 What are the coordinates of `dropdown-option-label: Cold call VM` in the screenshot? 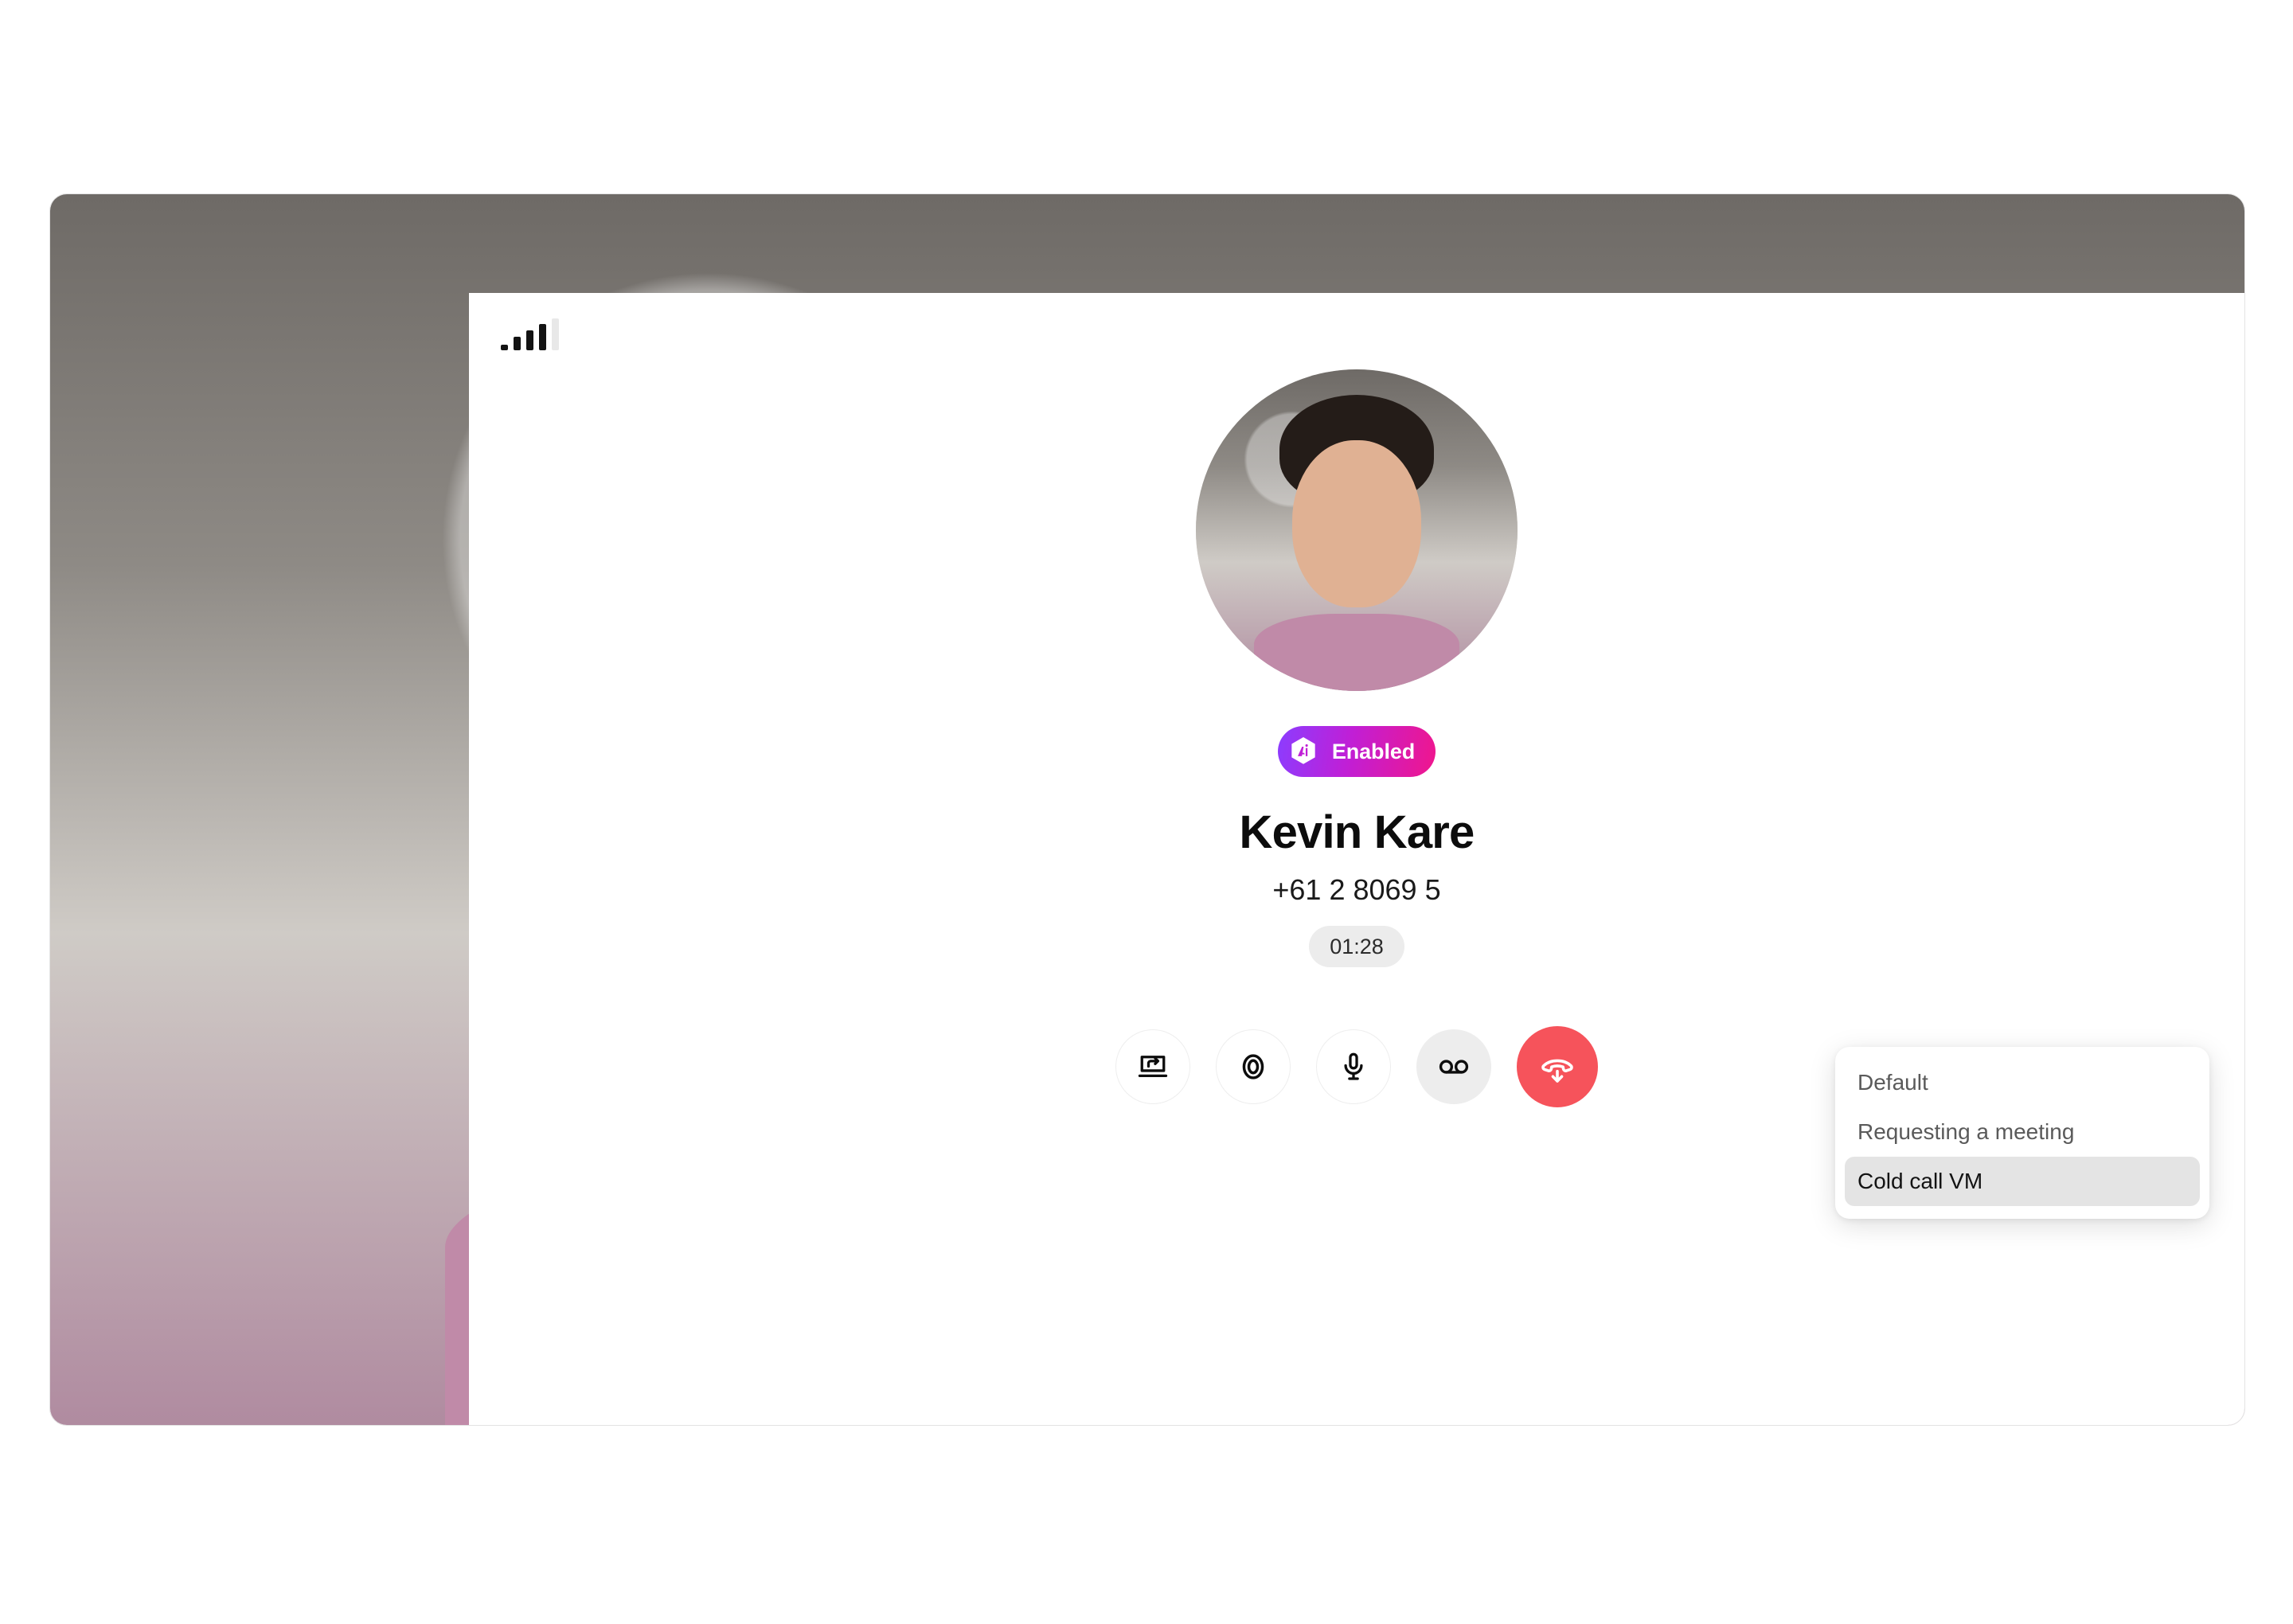 It's located at (1920, 1181).